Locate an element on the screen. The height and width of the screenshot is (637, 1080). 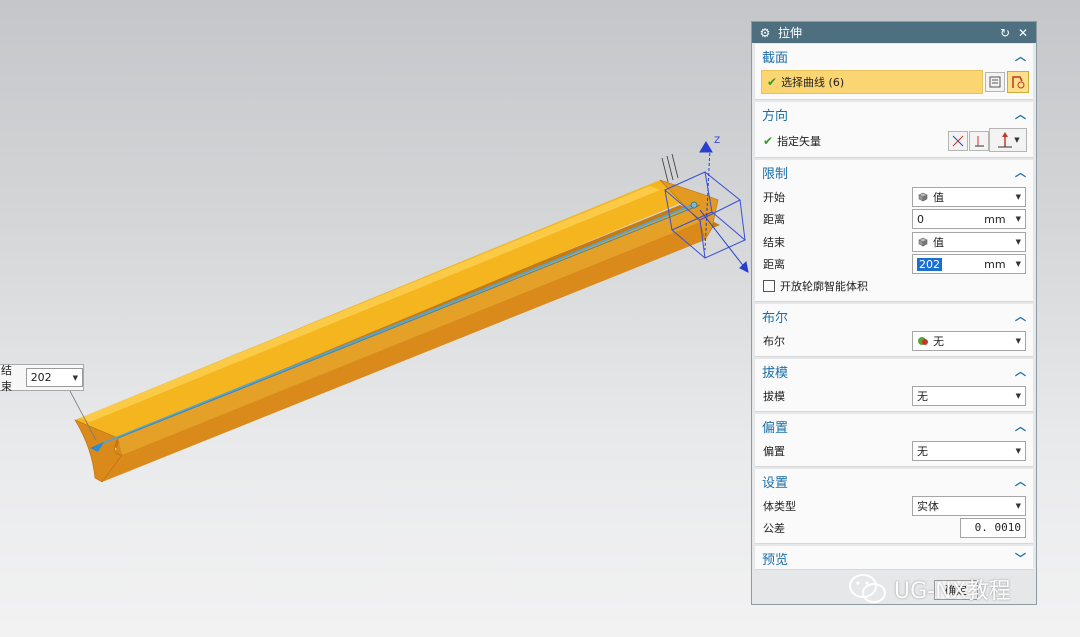
start-distance-row: 距离 0 mm ▼ is located at coordinates (894, 219).